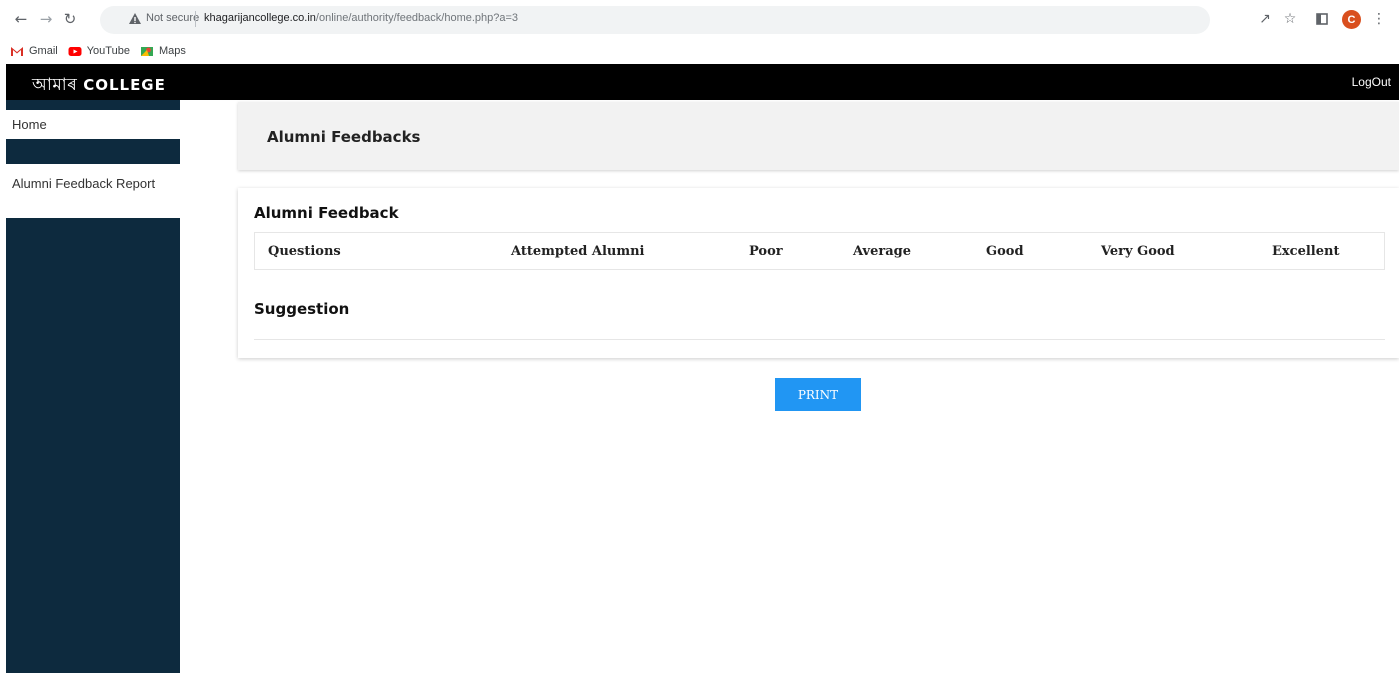 The width and height of the screenshot is (1399, 673). I want to click on bookmark-label: Gmail, so click(43, 51).